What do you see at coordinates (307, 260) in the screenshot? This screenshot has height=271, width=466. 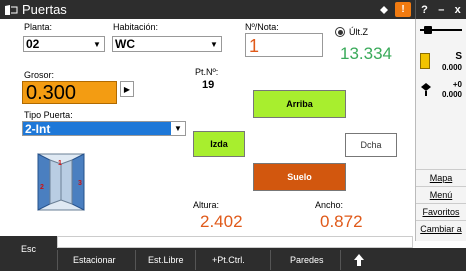 I see `paredes-button: Paredes` at bounding box center [307, 260].